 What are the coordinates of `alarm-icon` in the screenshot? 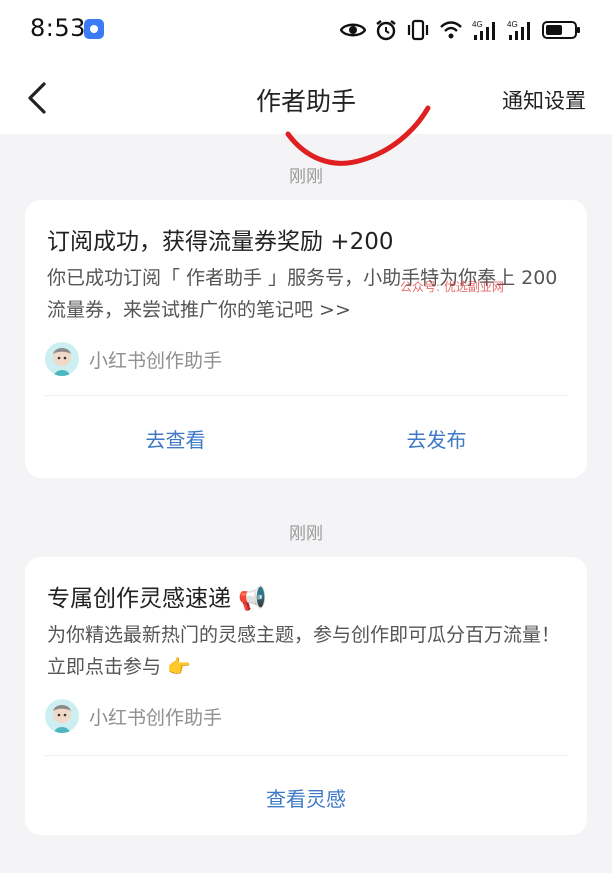 It's located at (386, 30).